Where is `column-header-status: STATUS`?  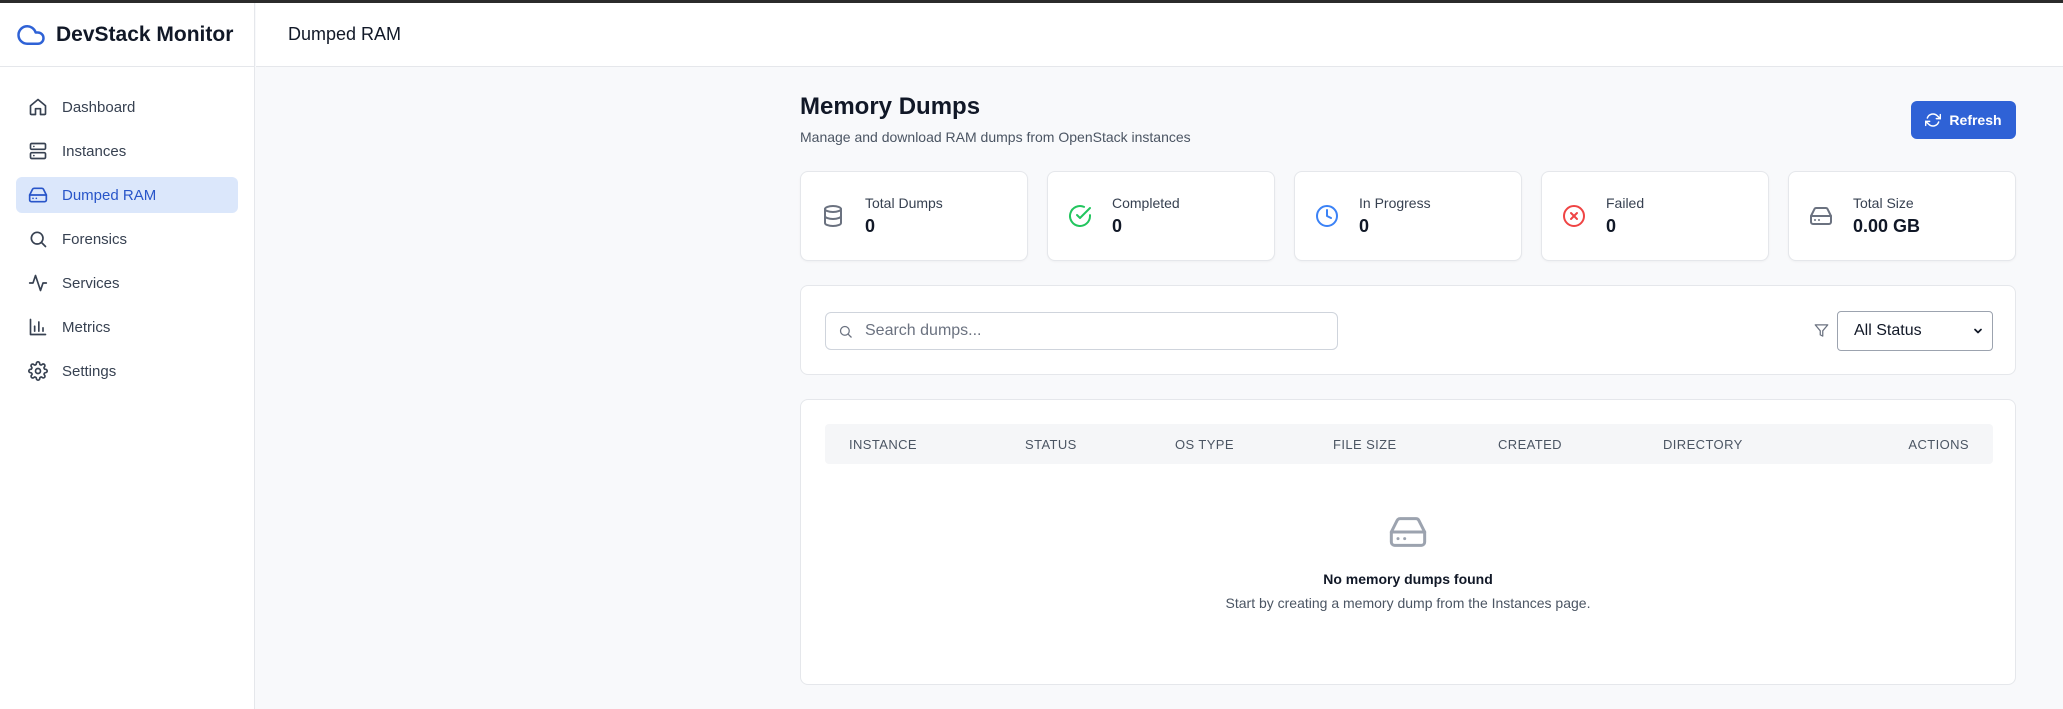
column-header-status: STATUS is located at coordinates (1051, 444).